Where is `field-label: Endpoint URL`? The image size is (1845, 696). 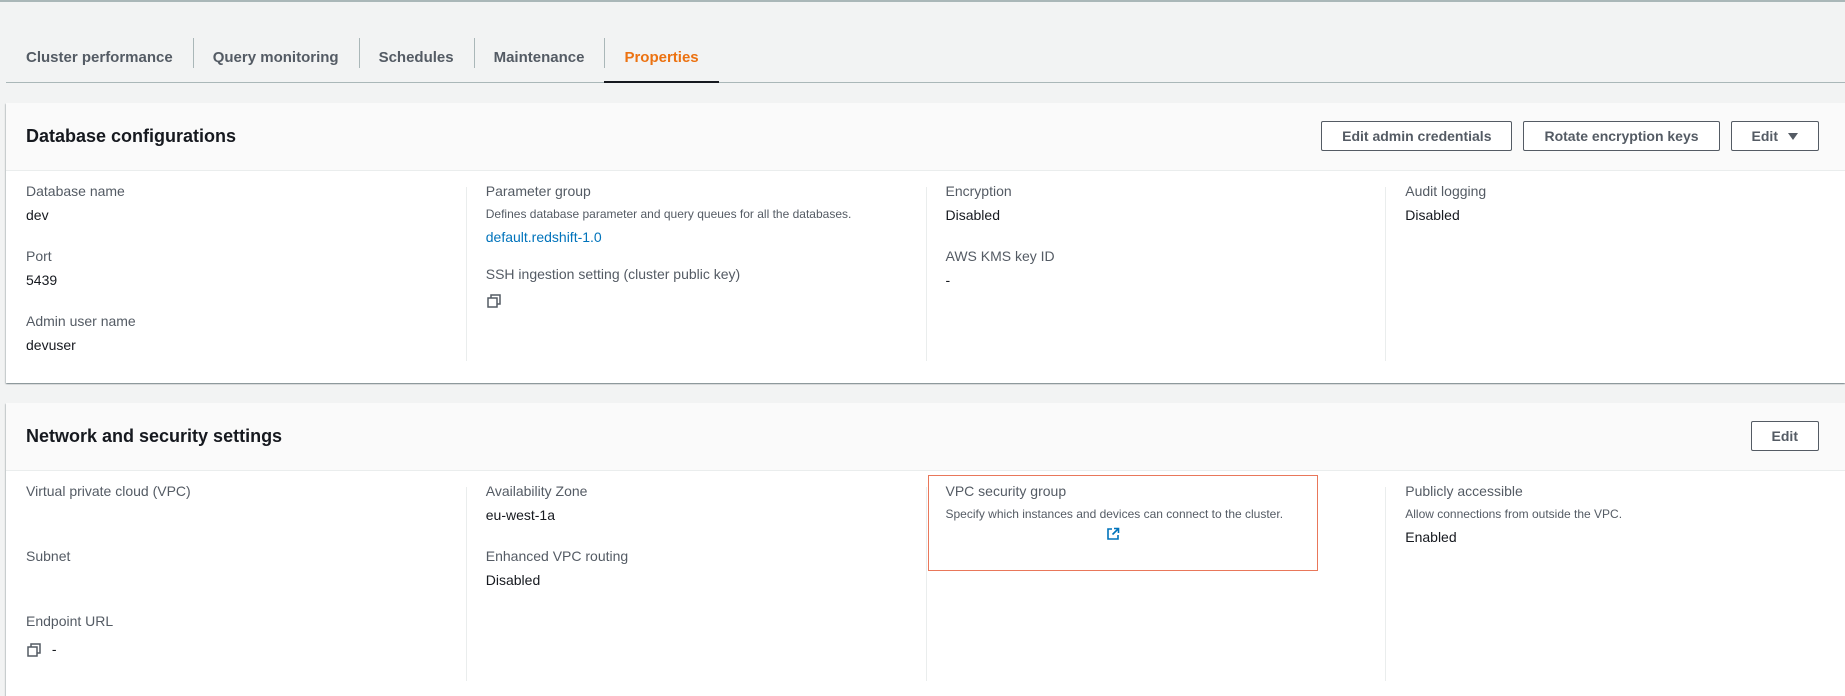
field-label: Endpoint URL is located at coordinates (70, 621).